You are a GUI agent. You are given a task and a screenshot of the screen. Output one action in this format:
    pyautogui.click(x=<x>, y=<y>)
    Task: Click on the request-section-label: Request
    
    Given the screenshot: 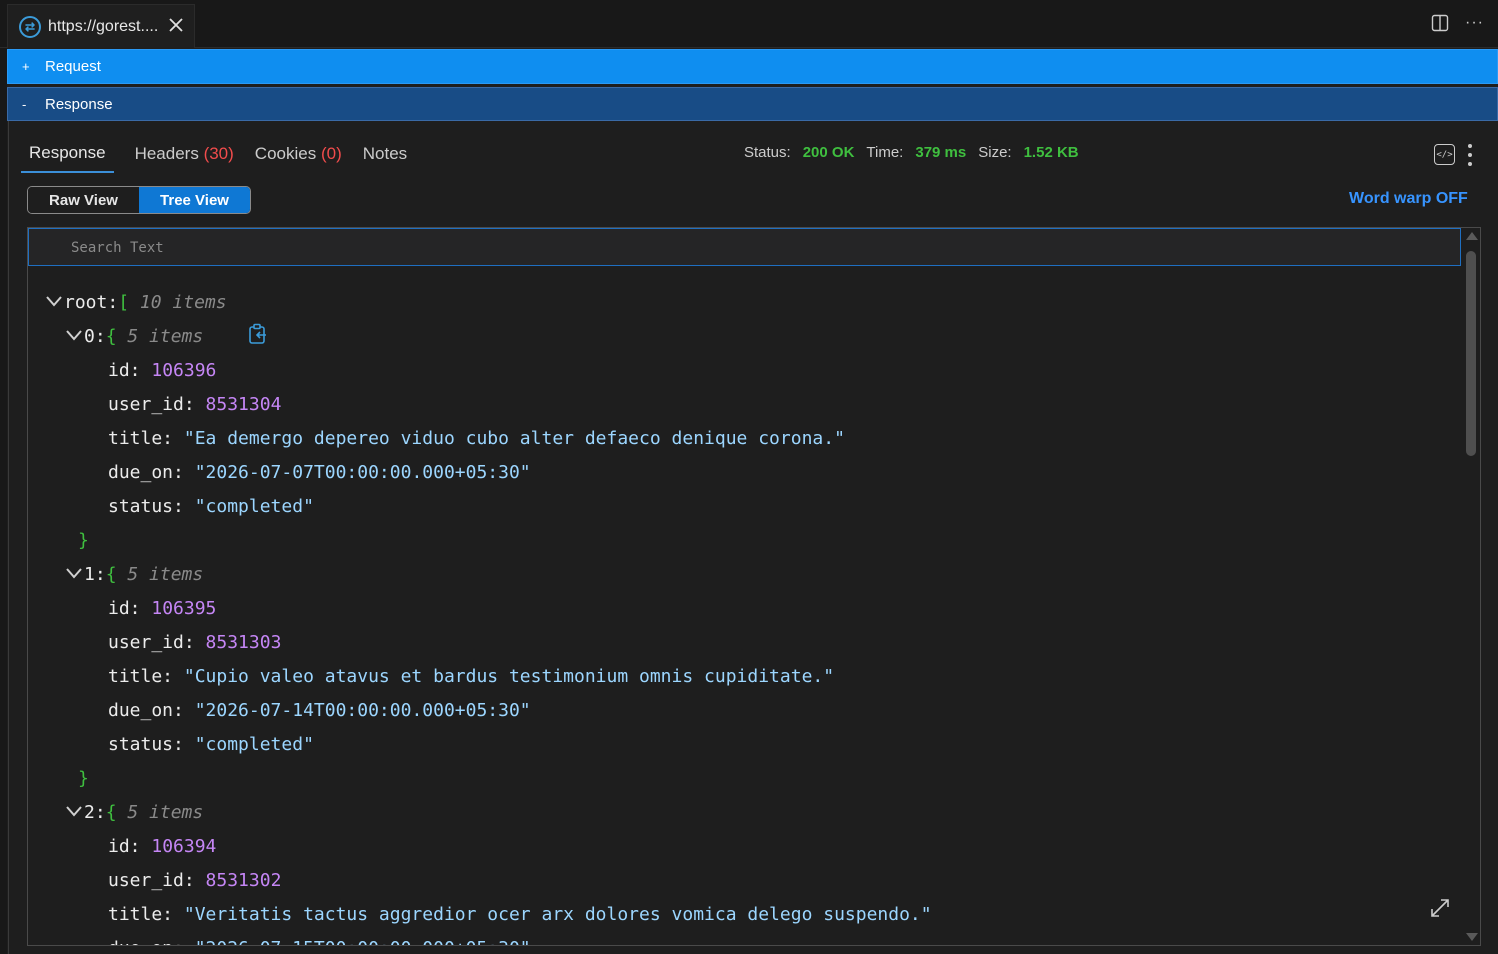 What is the action you would take?
    pyautogui.click(x=73, y=66)
    